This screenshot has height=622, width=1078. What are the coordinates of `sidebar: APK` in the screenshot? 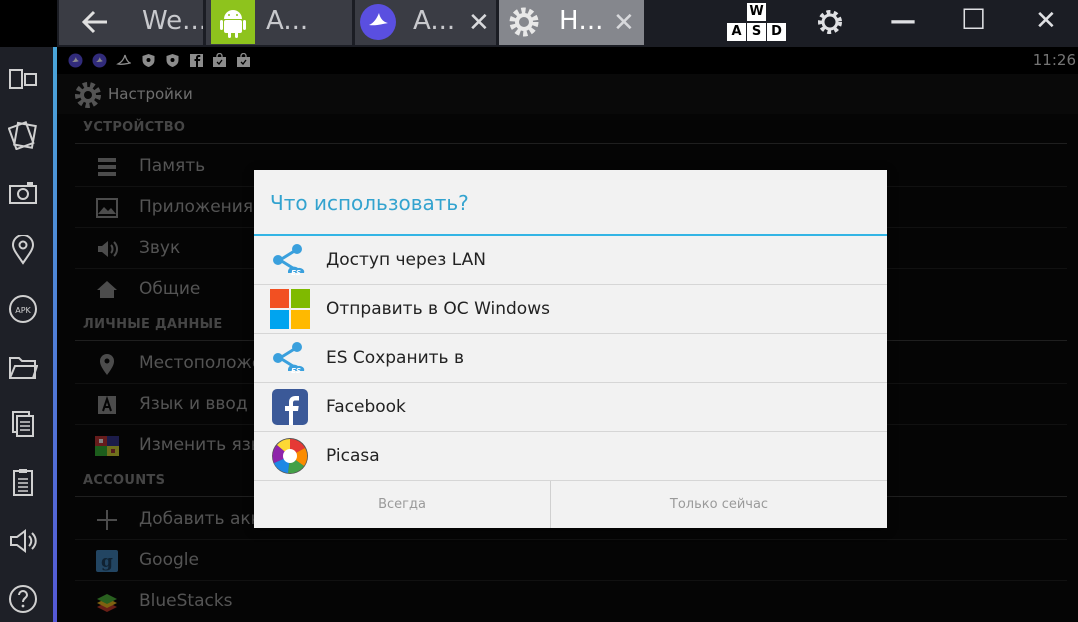 It's located at (28, 334).